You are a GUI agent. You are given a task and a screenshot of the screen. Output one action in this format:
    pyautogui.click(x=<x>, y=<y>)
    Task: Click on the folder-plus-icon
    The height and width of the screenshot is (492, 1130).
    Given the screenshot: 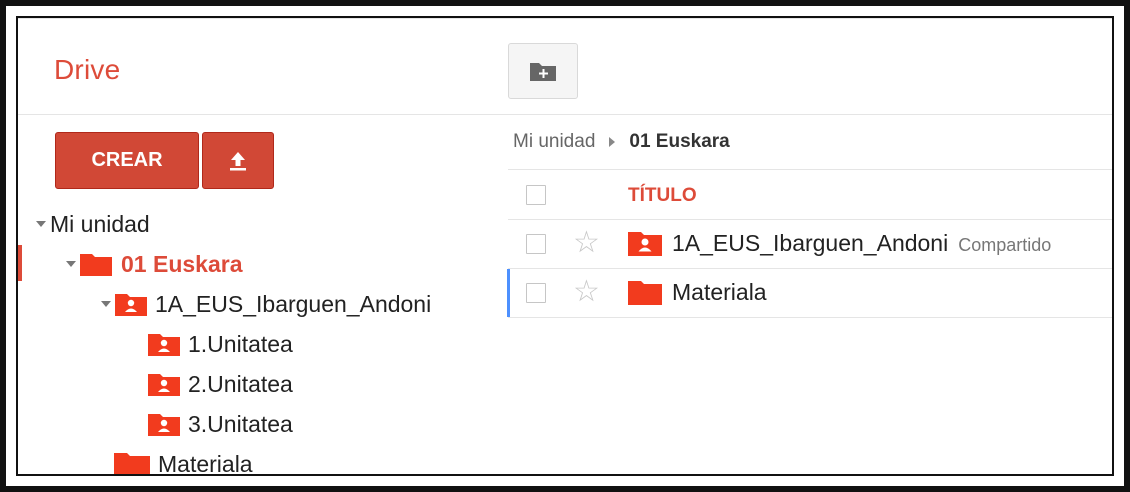 What is the action you would take?
    pyautogui.click(x=543, y=72)
    